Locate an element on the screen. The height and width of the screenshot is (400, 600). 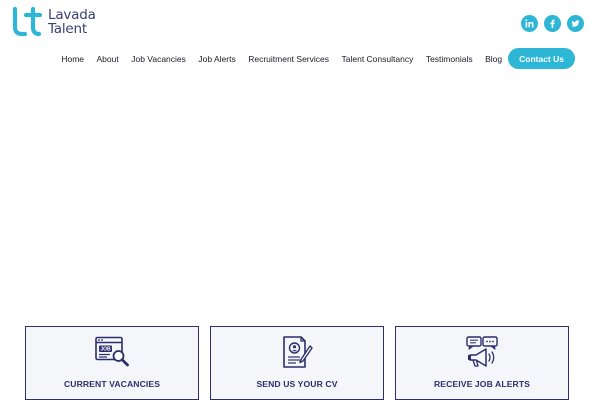
nav-item-recruitment-services: Recruitment Services is located at coordinates (288, 59).